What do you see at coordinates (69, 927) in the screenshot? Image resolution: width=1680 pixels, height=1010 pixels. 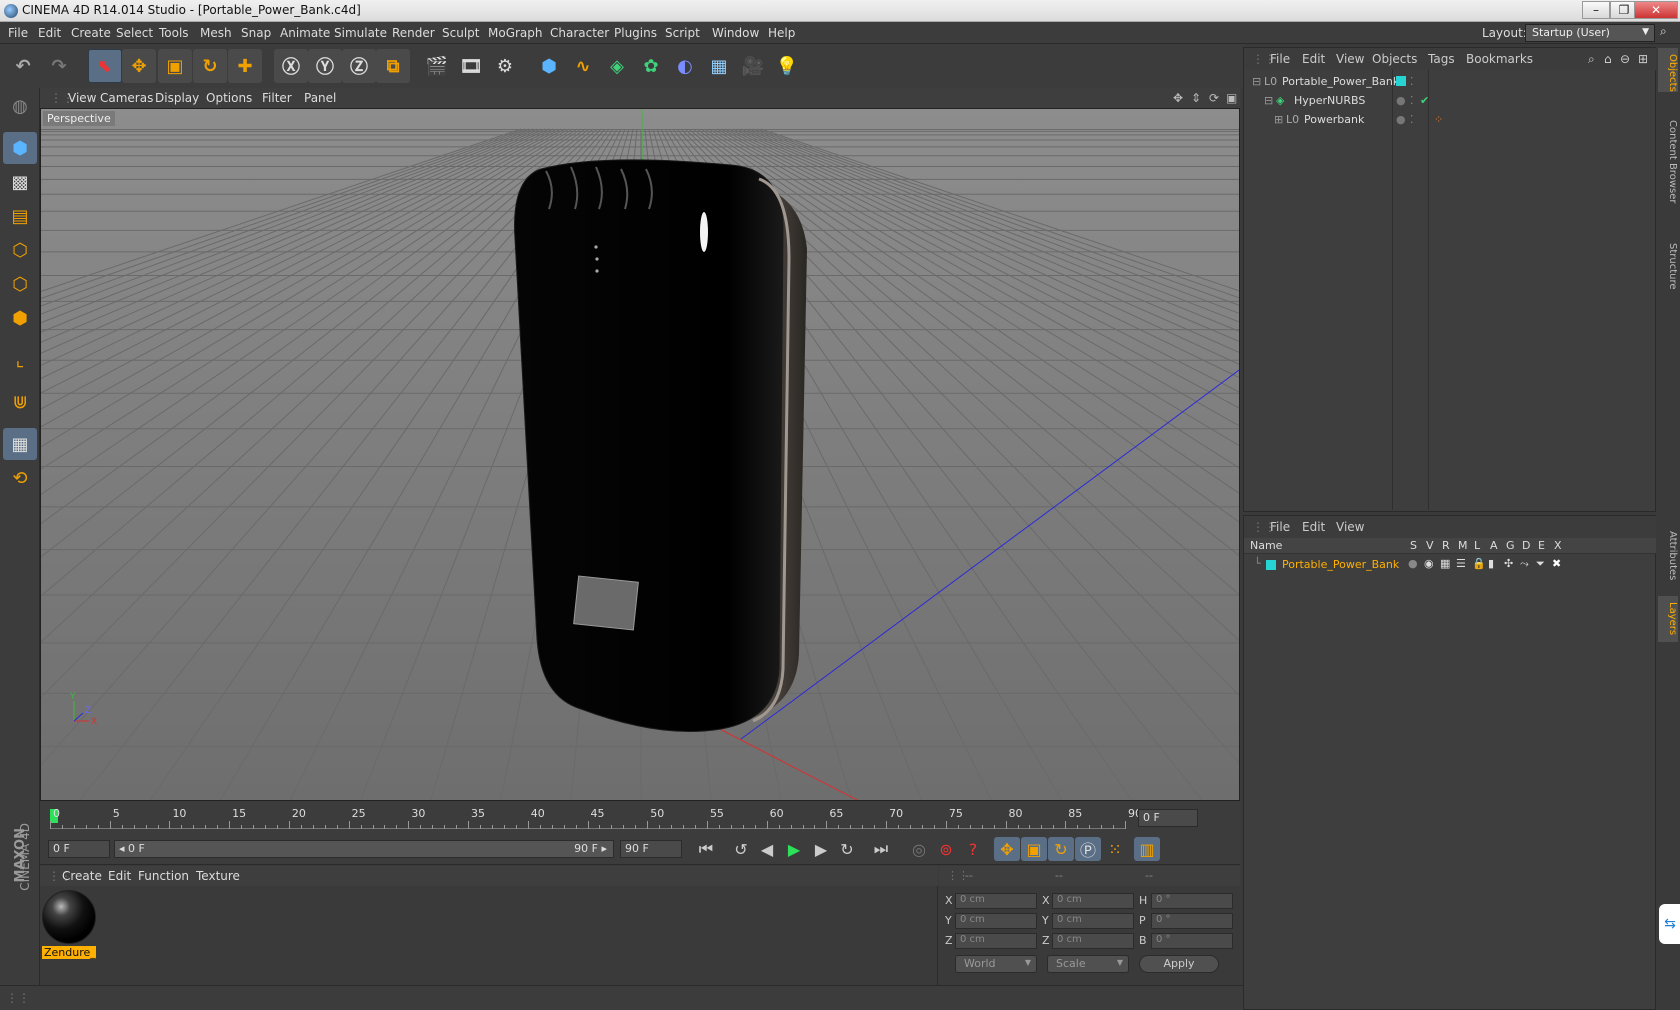 I see `material-swatch: Zendure_A` at bounding box center [69, 927].